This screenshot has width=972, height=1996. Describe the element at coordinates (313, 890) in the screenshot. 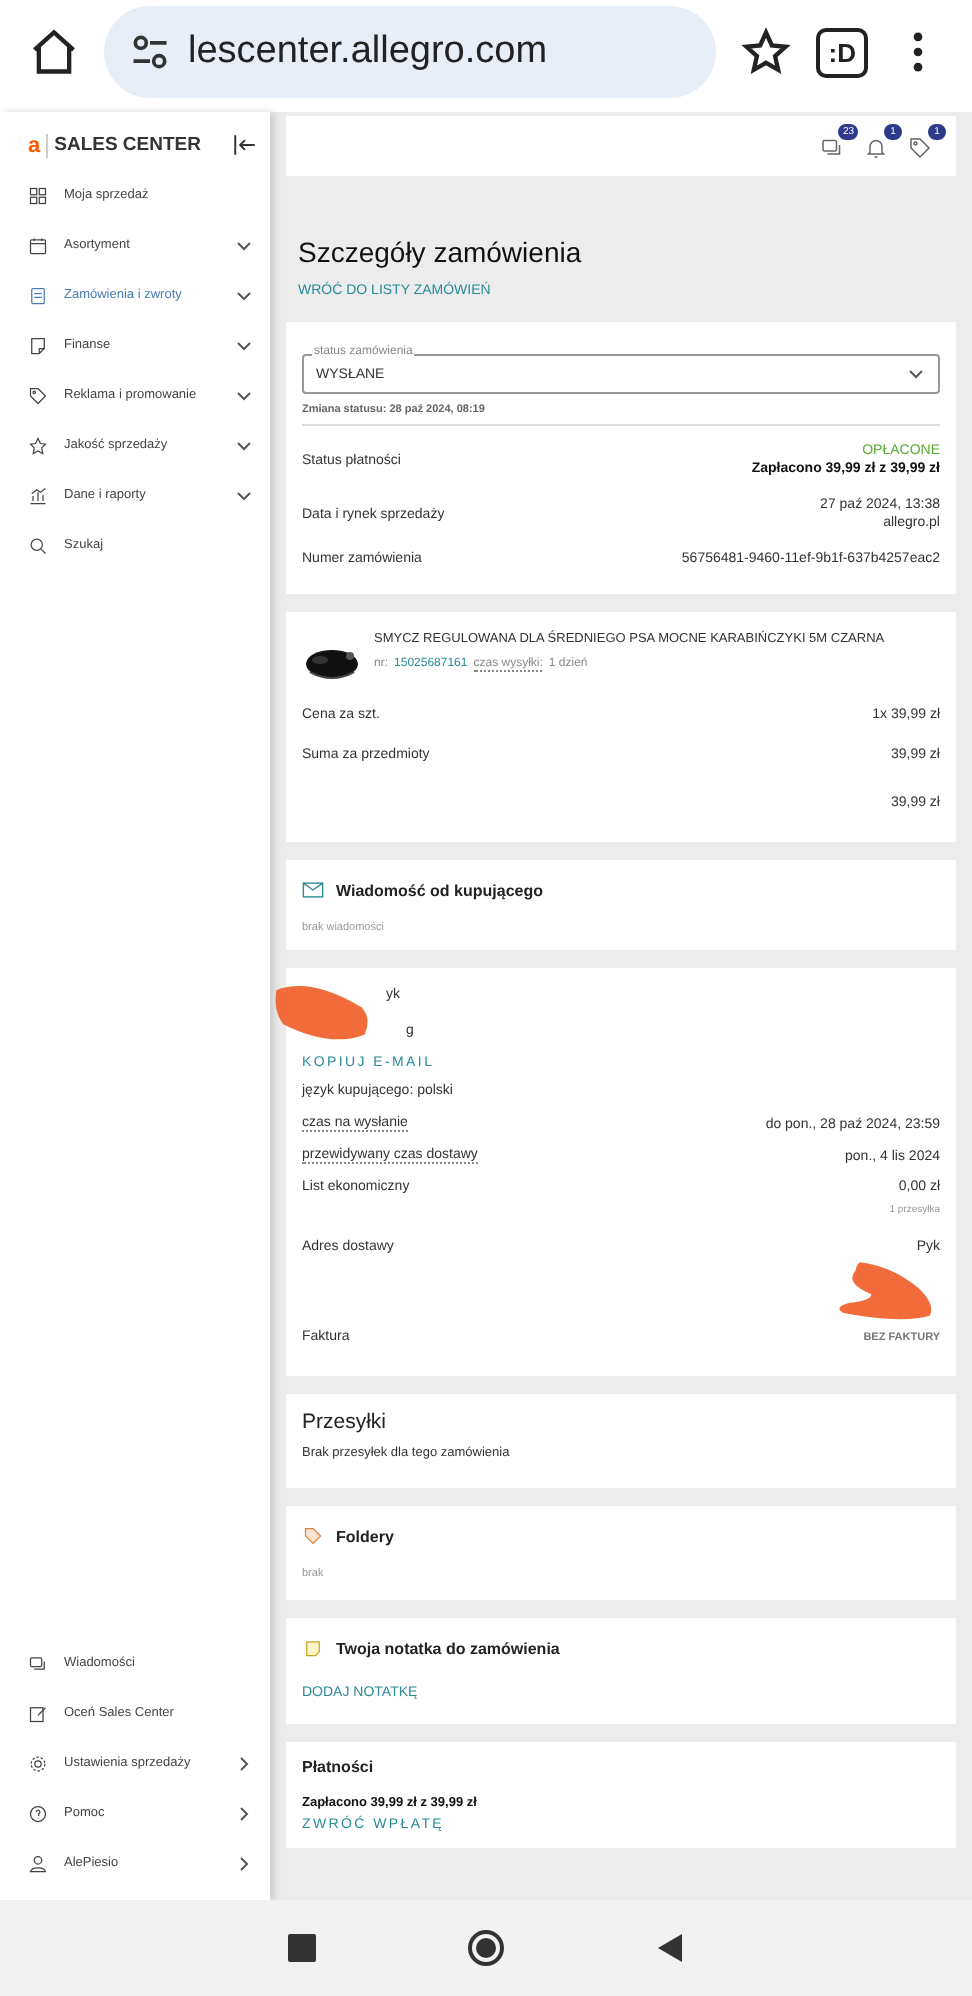

I see `envelope-icon` at that location.